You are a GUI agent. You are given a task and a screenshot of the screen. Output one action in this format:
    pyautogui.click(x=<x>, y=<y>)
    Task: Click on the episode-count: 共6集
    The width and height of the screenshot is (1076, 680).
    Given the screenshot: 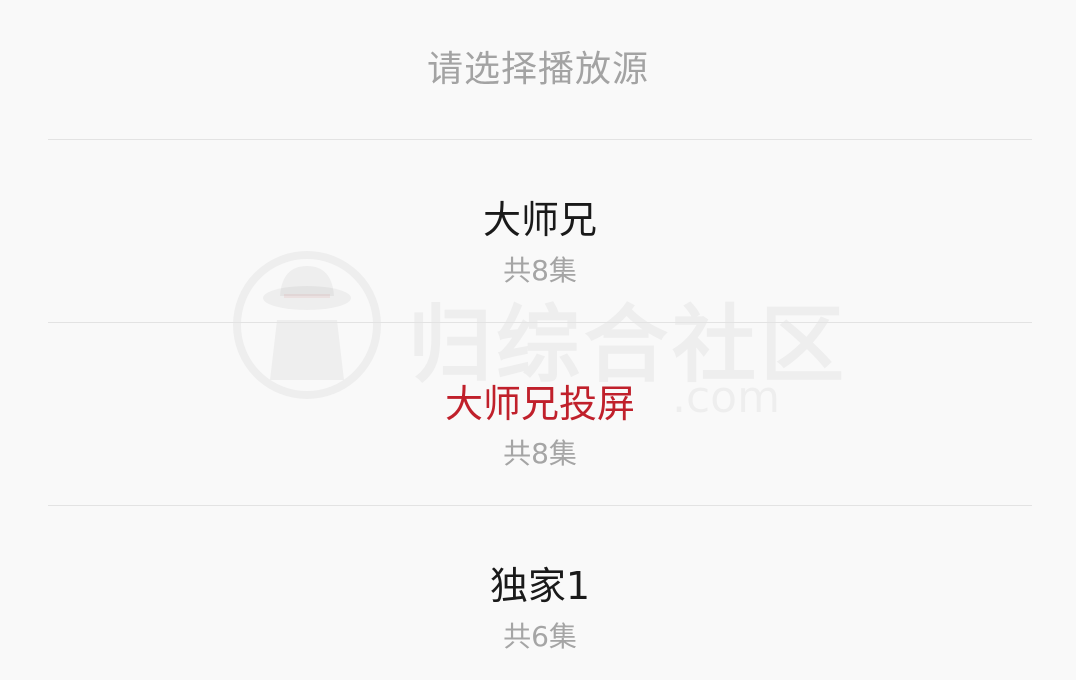 What is the action you would take?
    pyautogui.click(x=540, y=636)
    